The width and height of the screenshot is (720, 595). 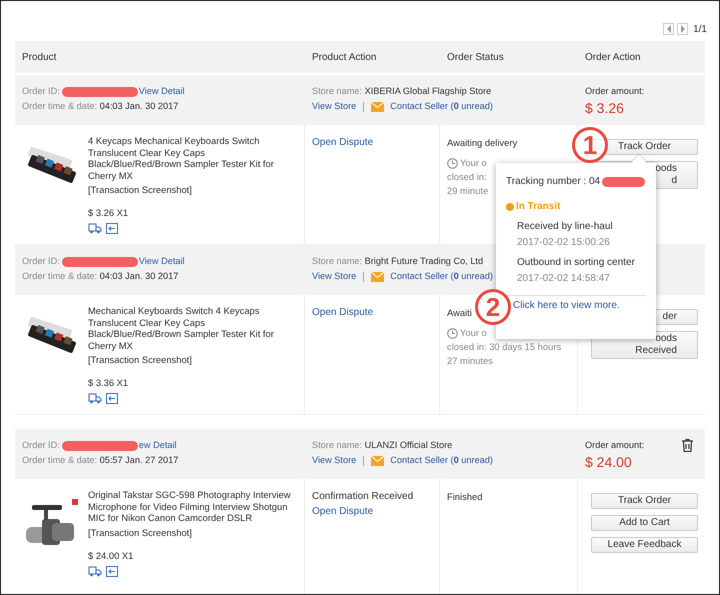 I want to click on product-action-status: Confirmation Received, so click(x=363, y=497).